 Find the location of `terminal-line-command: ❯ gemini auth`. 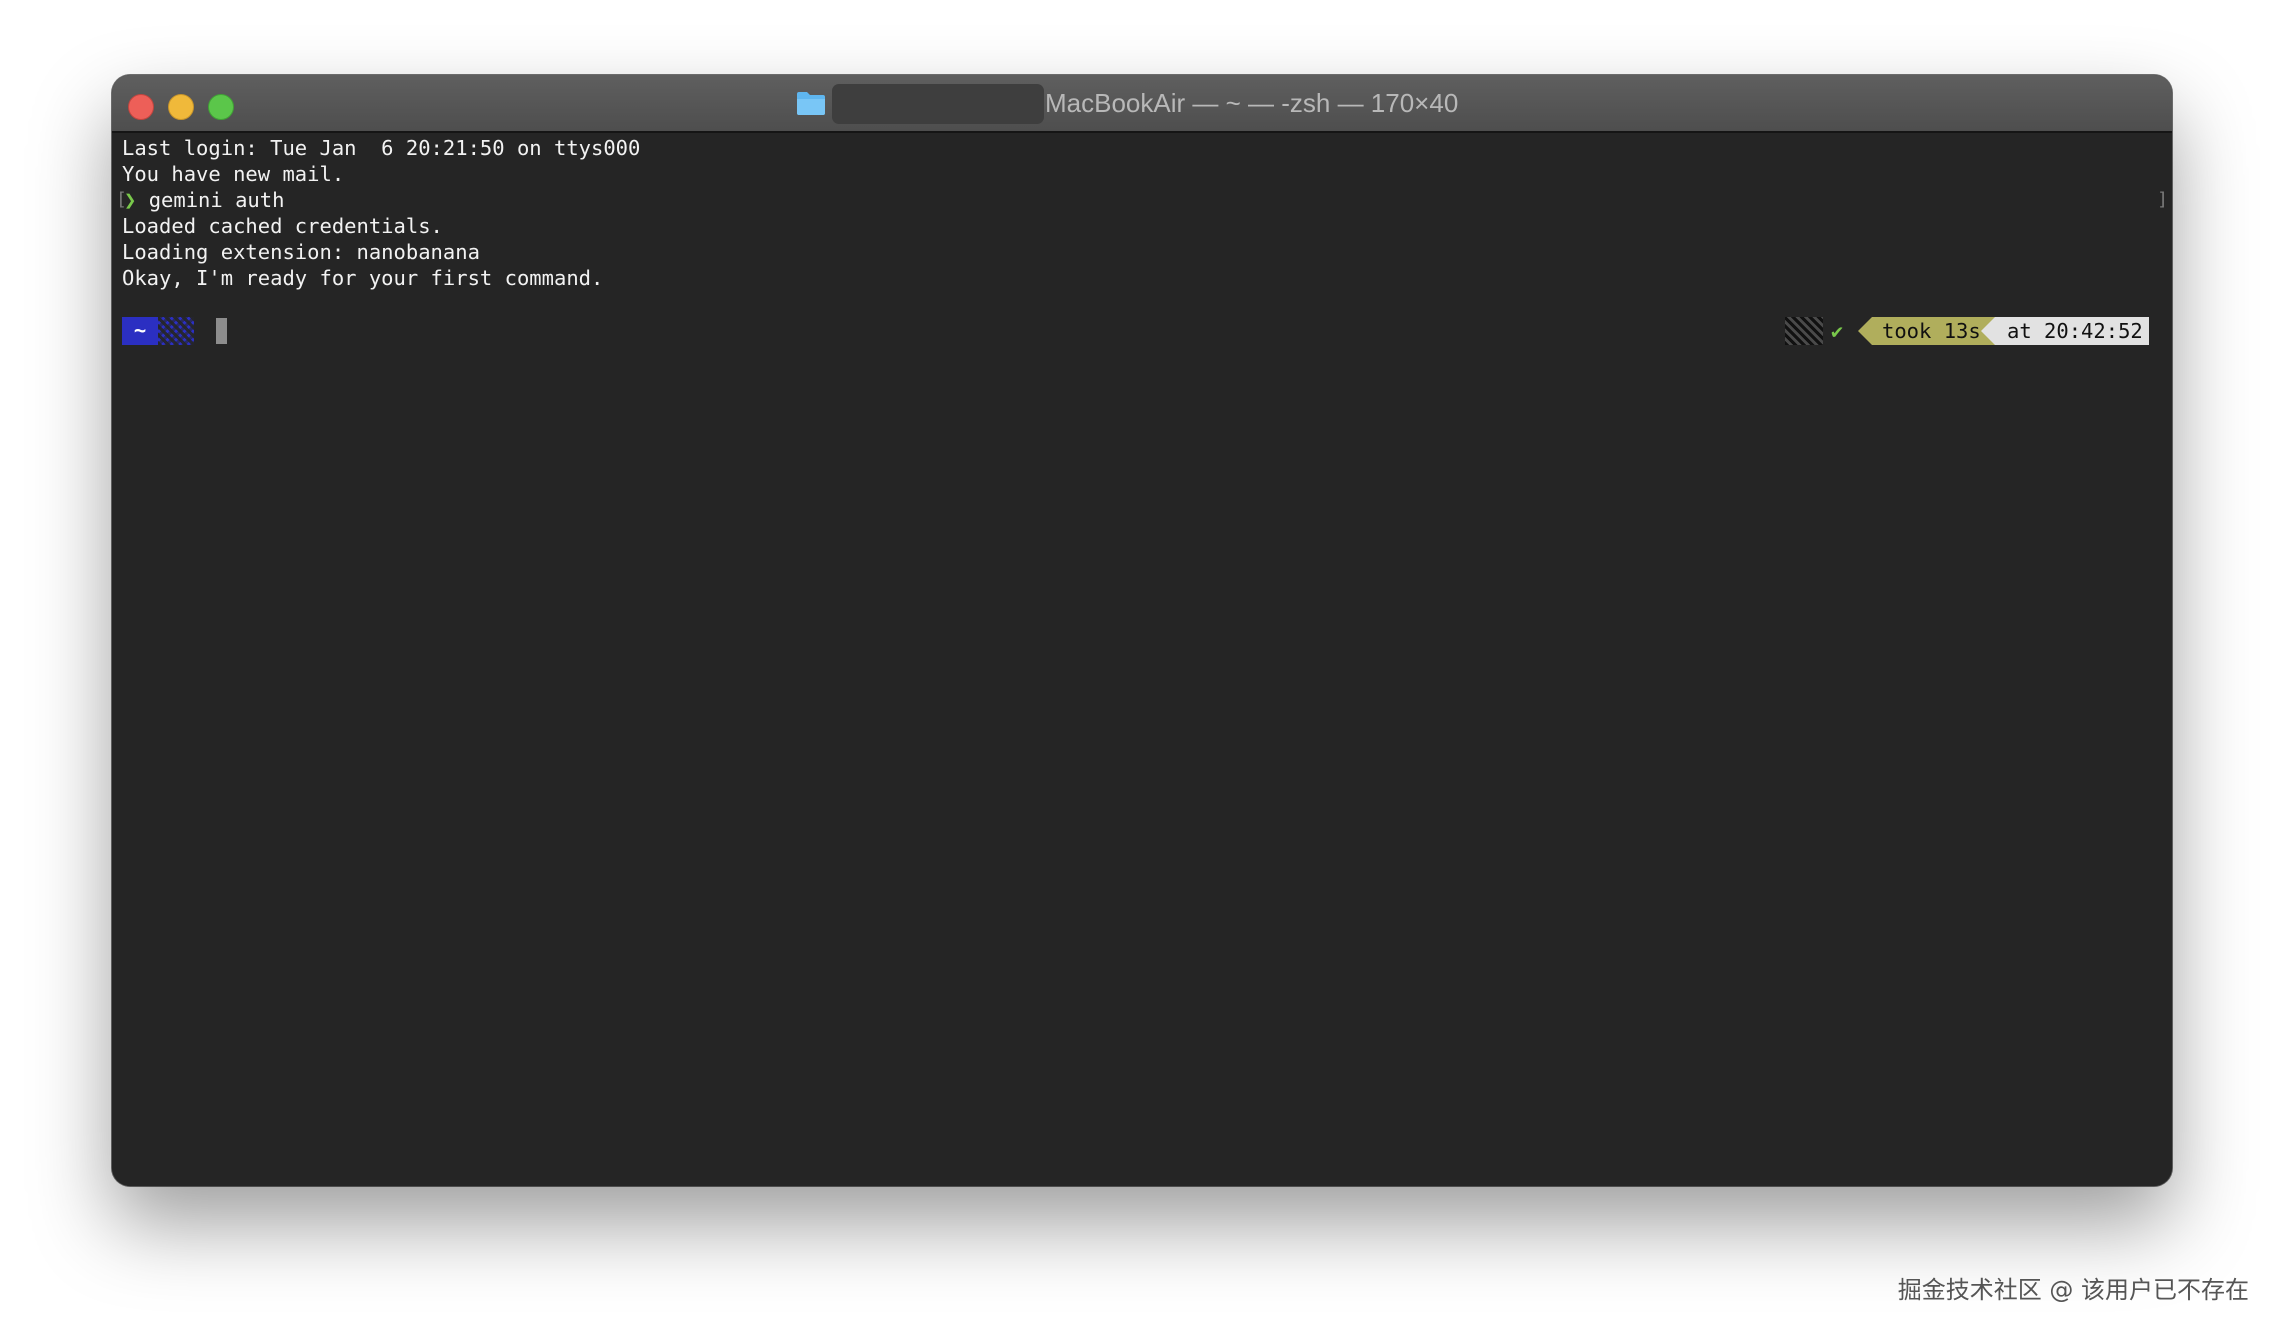

terminal-line-command: ❯ gemini auth is located at coordinates (204, 200).